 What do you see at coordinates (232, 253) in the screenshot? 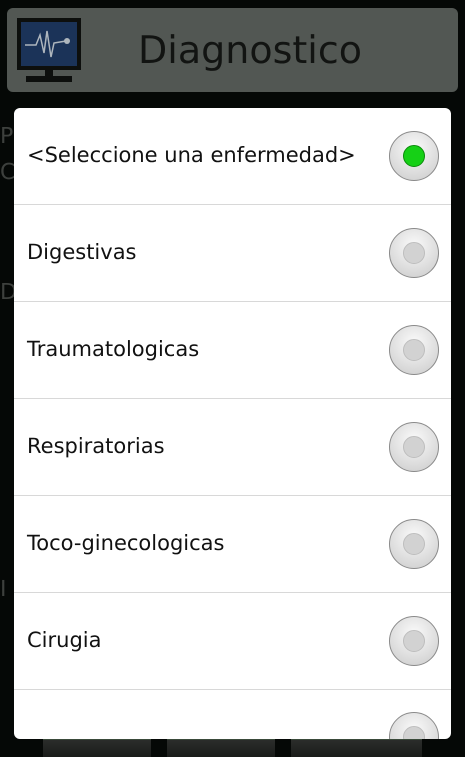
I see `option-row: Digestivas` at bounding box center [232, 253].